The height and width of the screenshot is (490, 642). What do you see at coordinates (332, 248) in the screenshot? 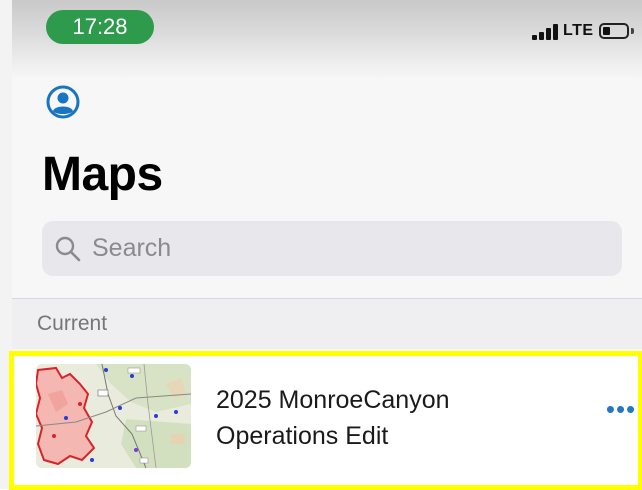
I see `search-input: Search` at bounding box center [332, 248].